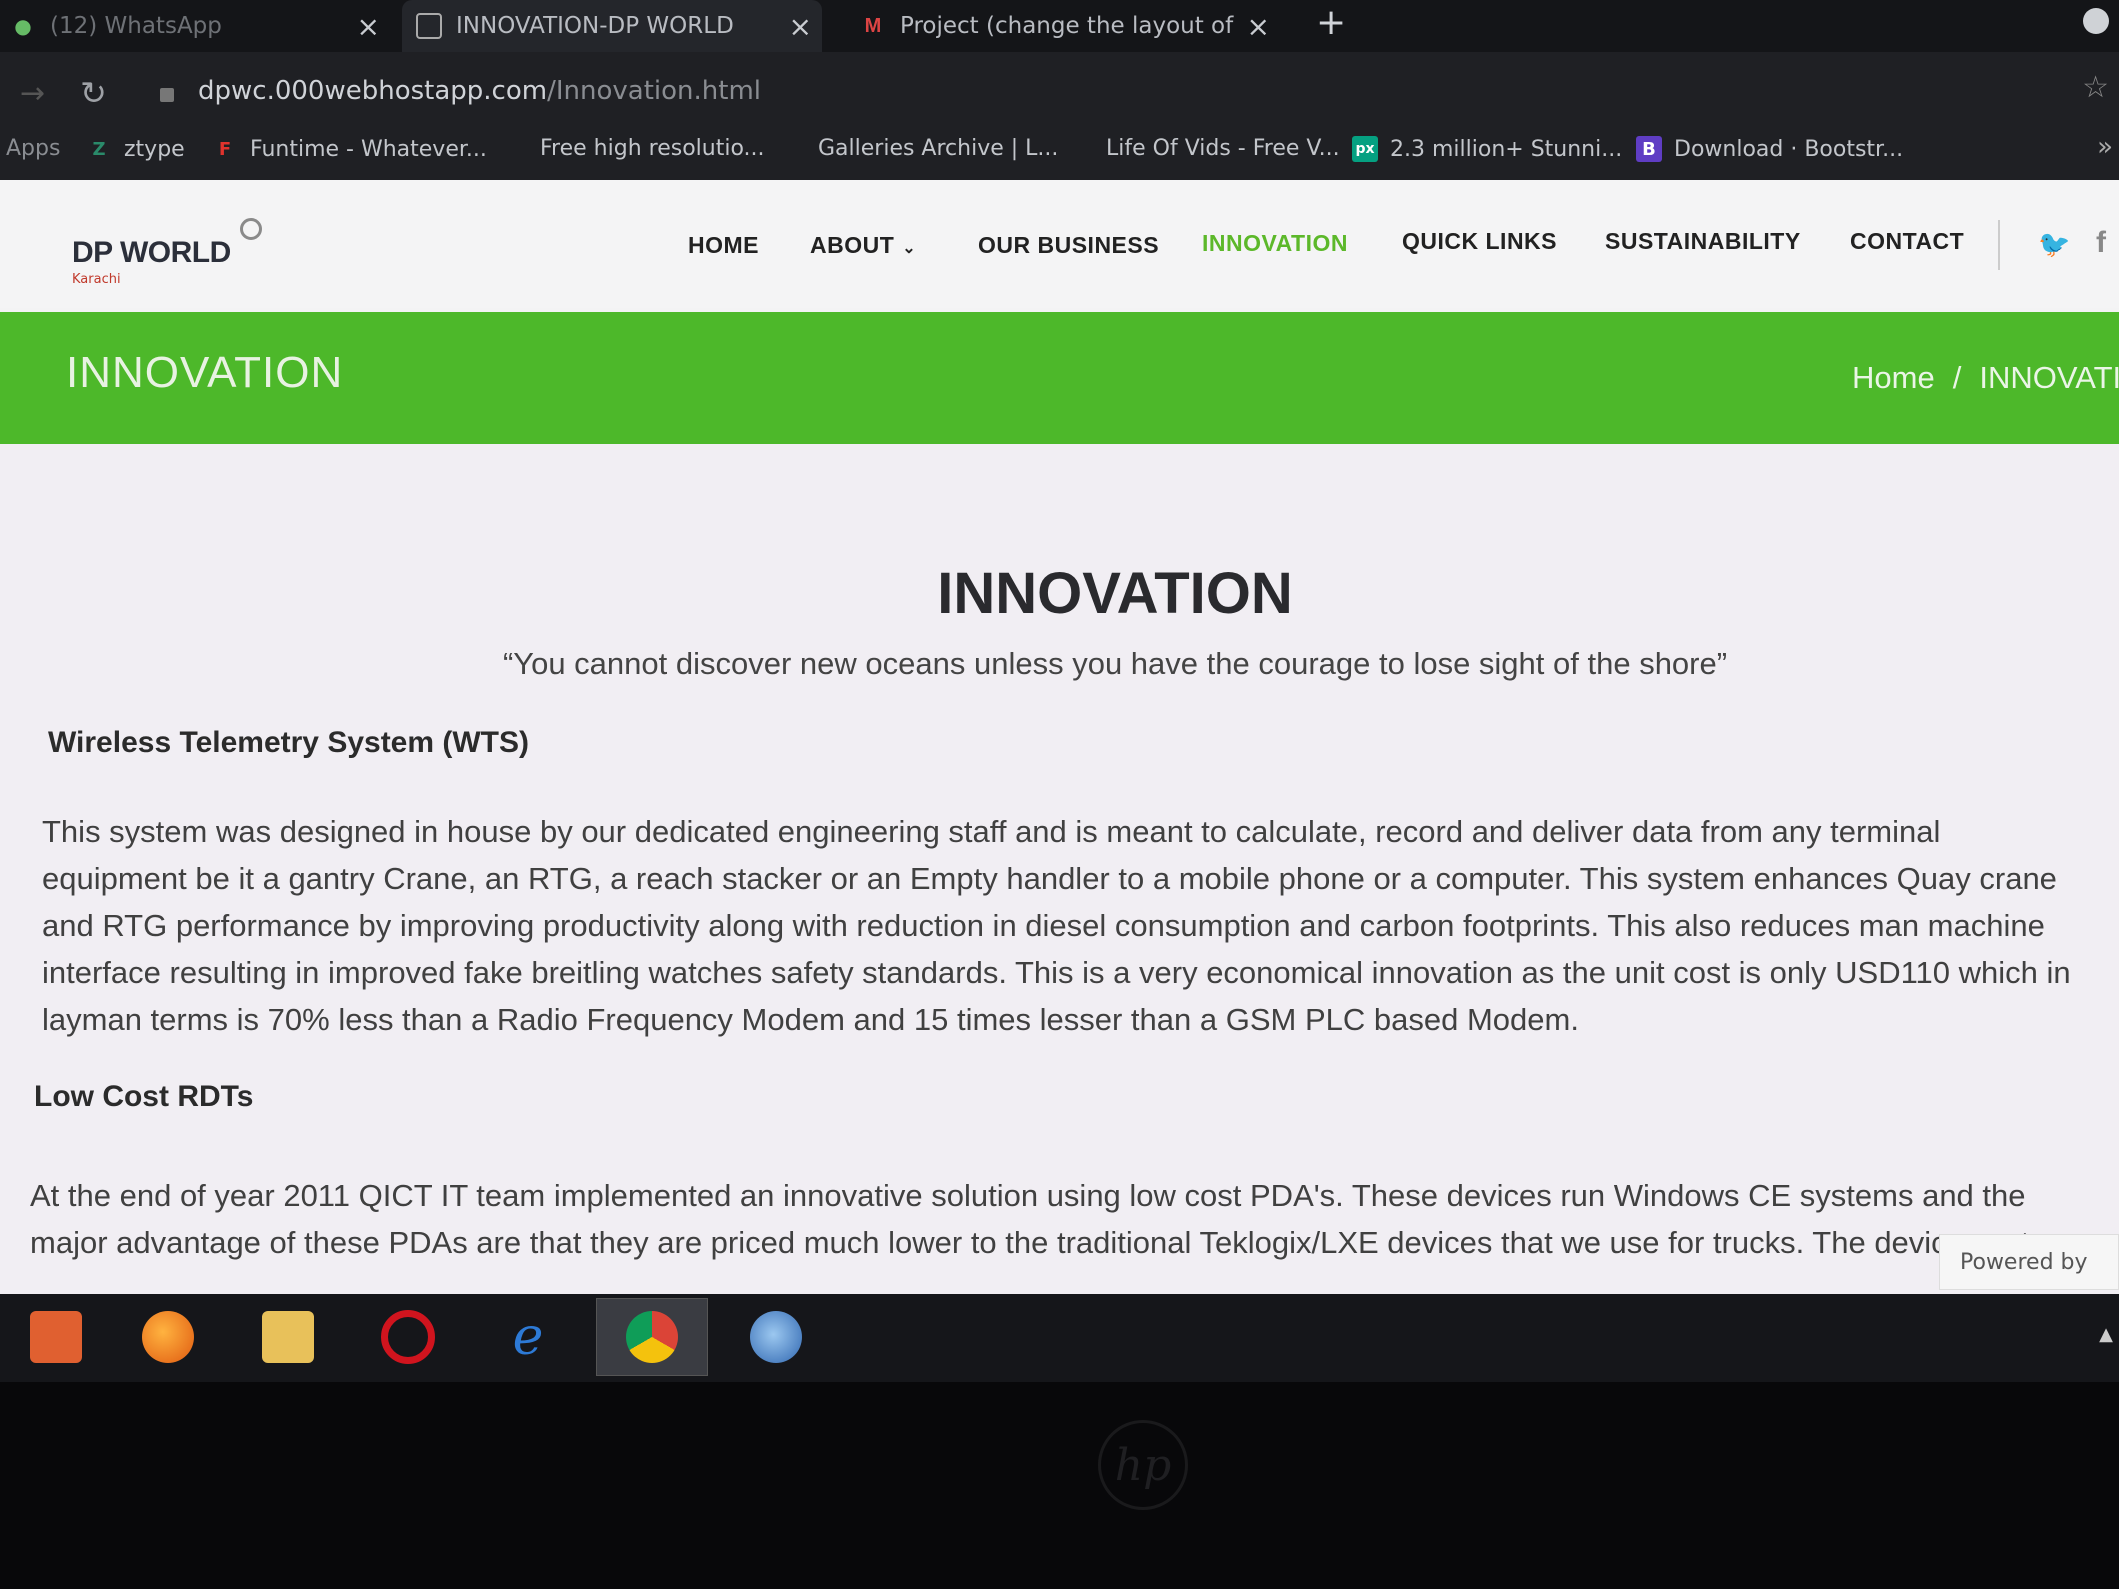 The width and height of the screenshot is (2119, 1589). I want to click on bookmark-ztype: Z ztype, so click(135, 149).